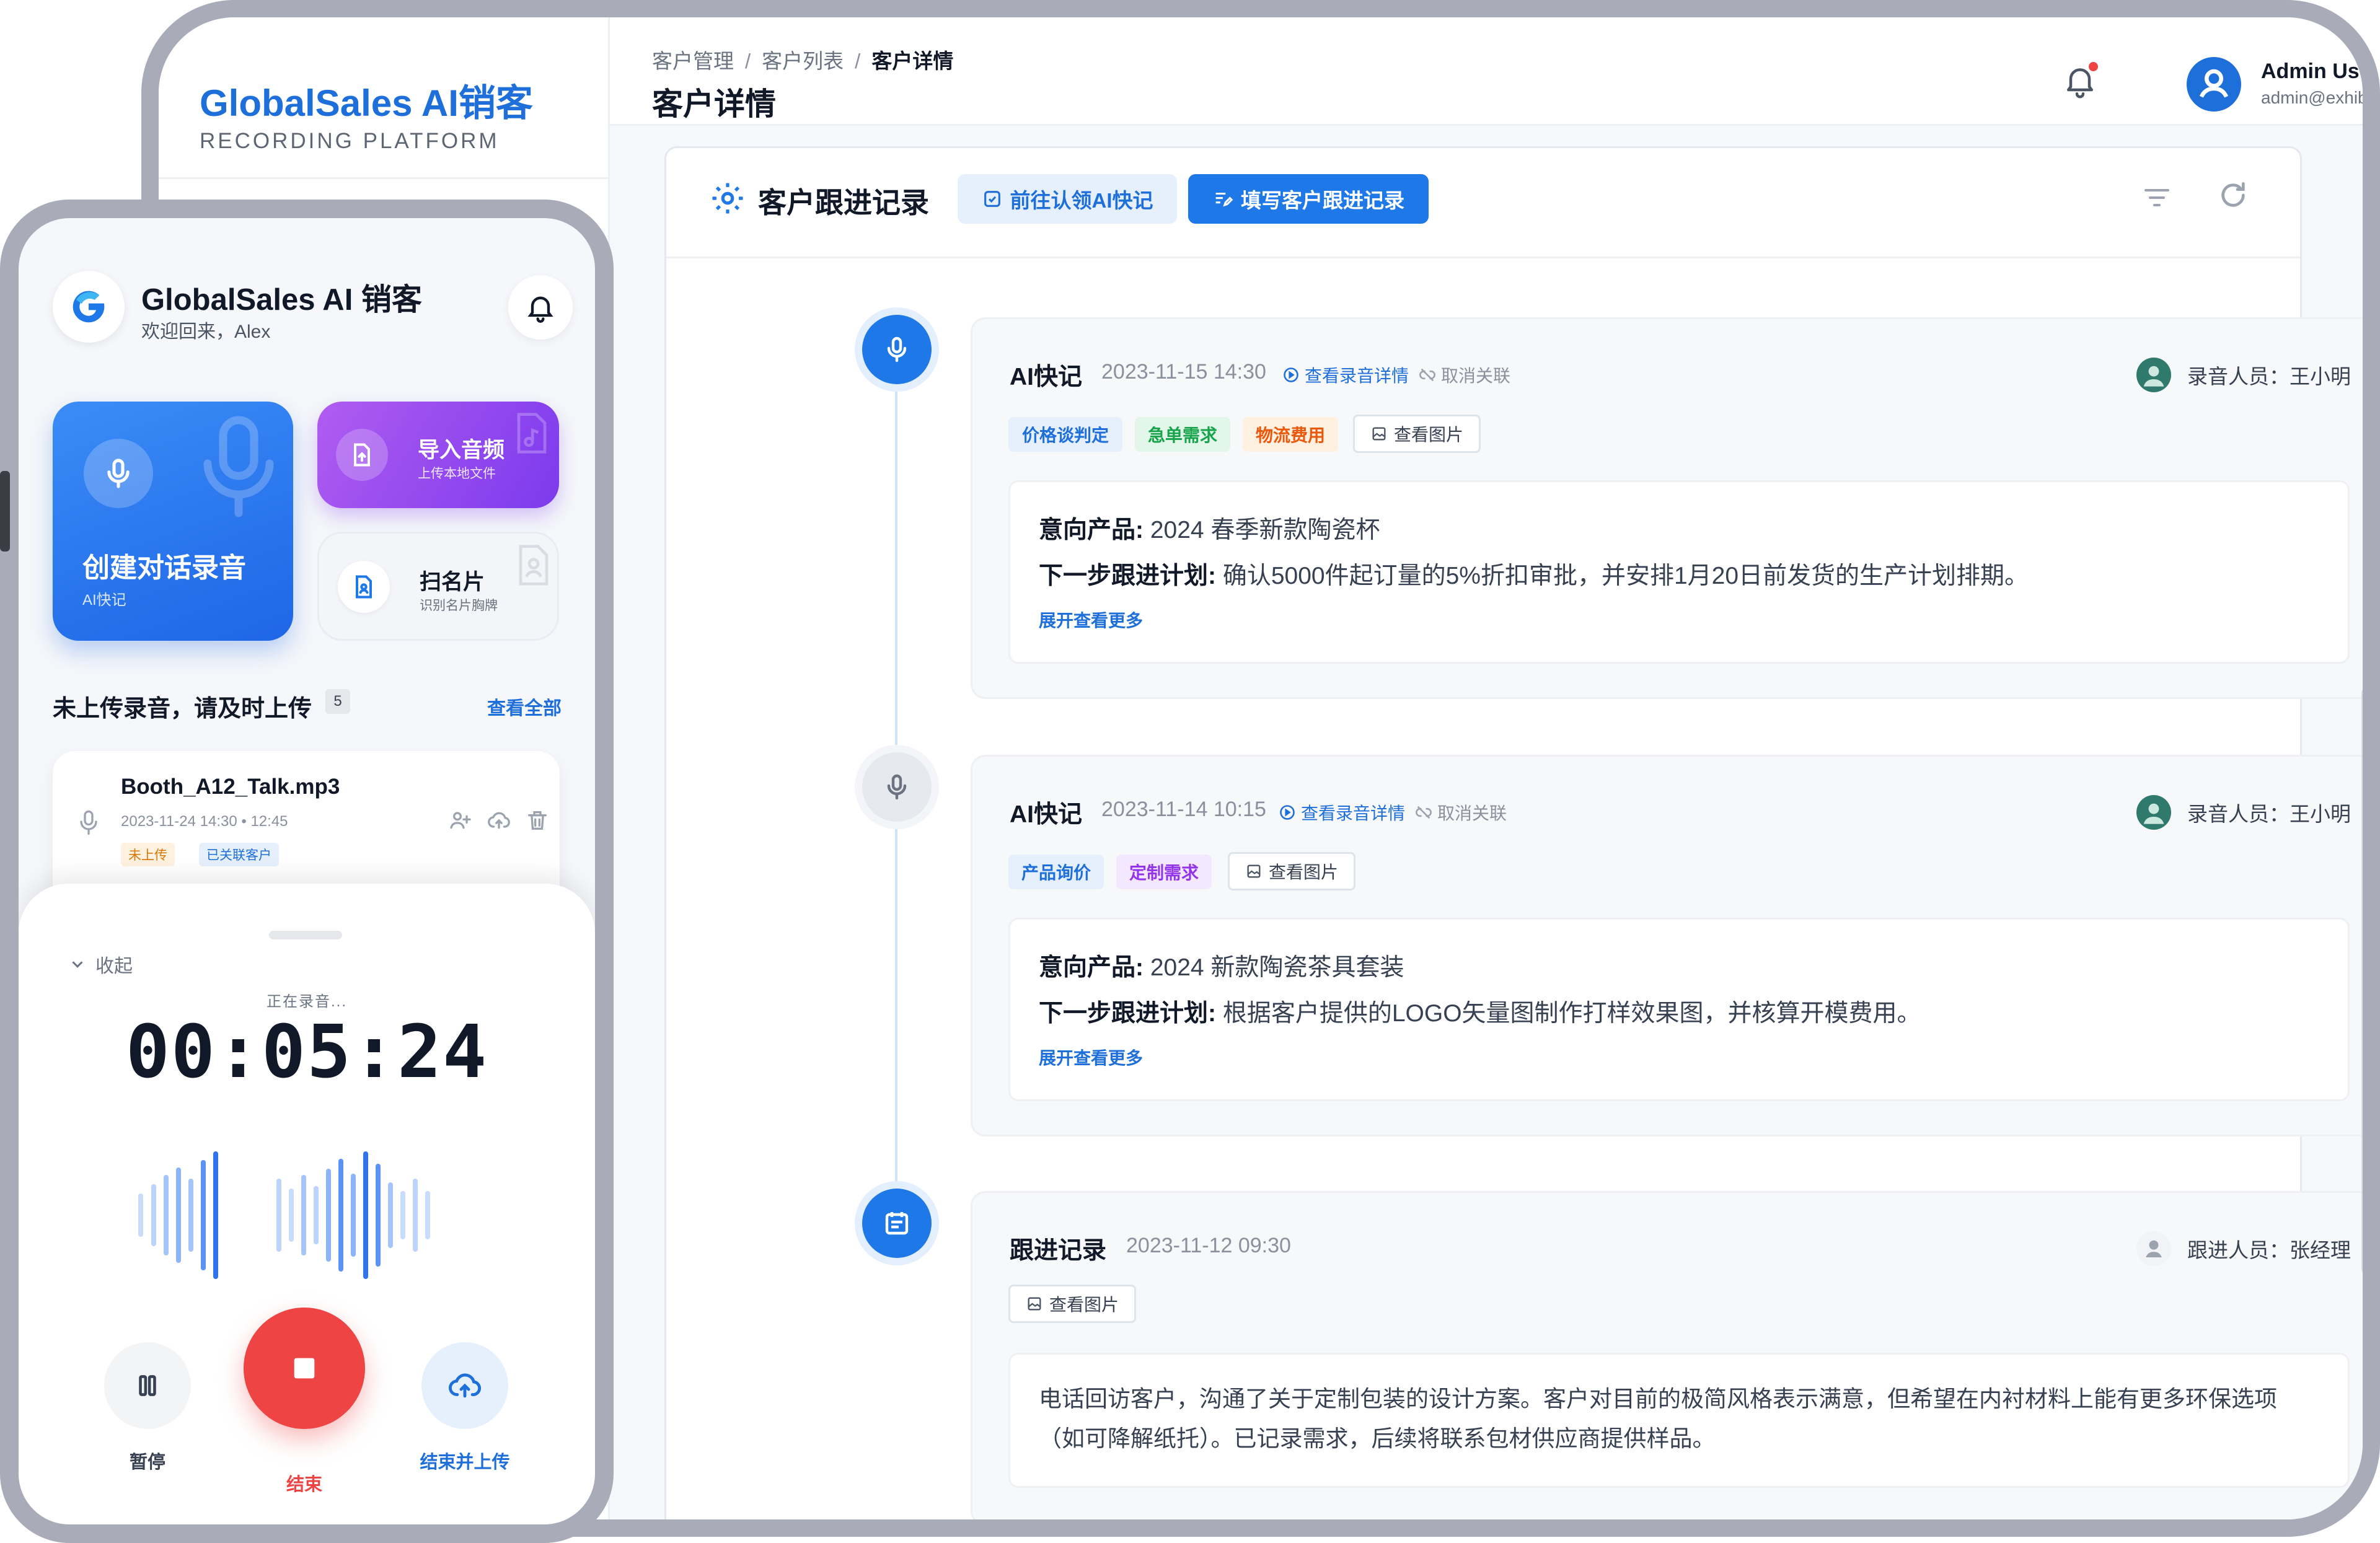 This screenshot has height=1543, width=2380. I want to click on image-icon, so click(1379, 434).